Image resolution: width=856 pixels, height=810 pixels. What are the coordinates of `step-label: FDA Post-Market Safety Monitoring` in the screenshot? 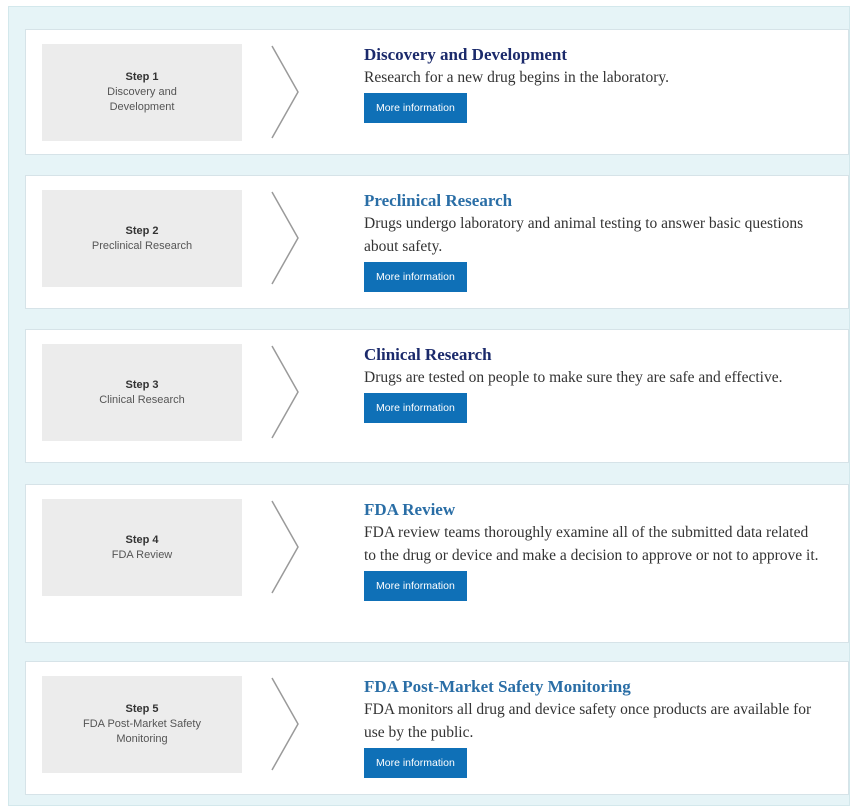 It's located at (142, 731).